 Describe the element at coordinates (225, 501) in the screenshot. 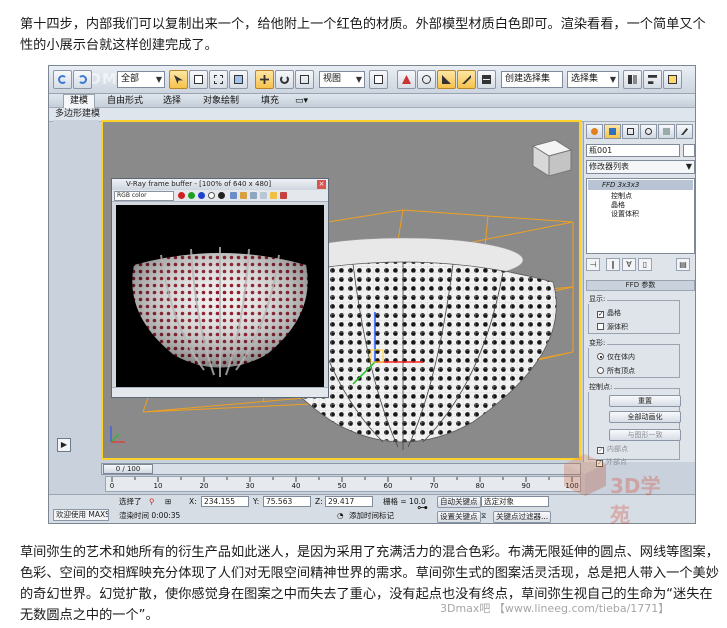

I see `x-coordinate-field: 234.155` at that location.